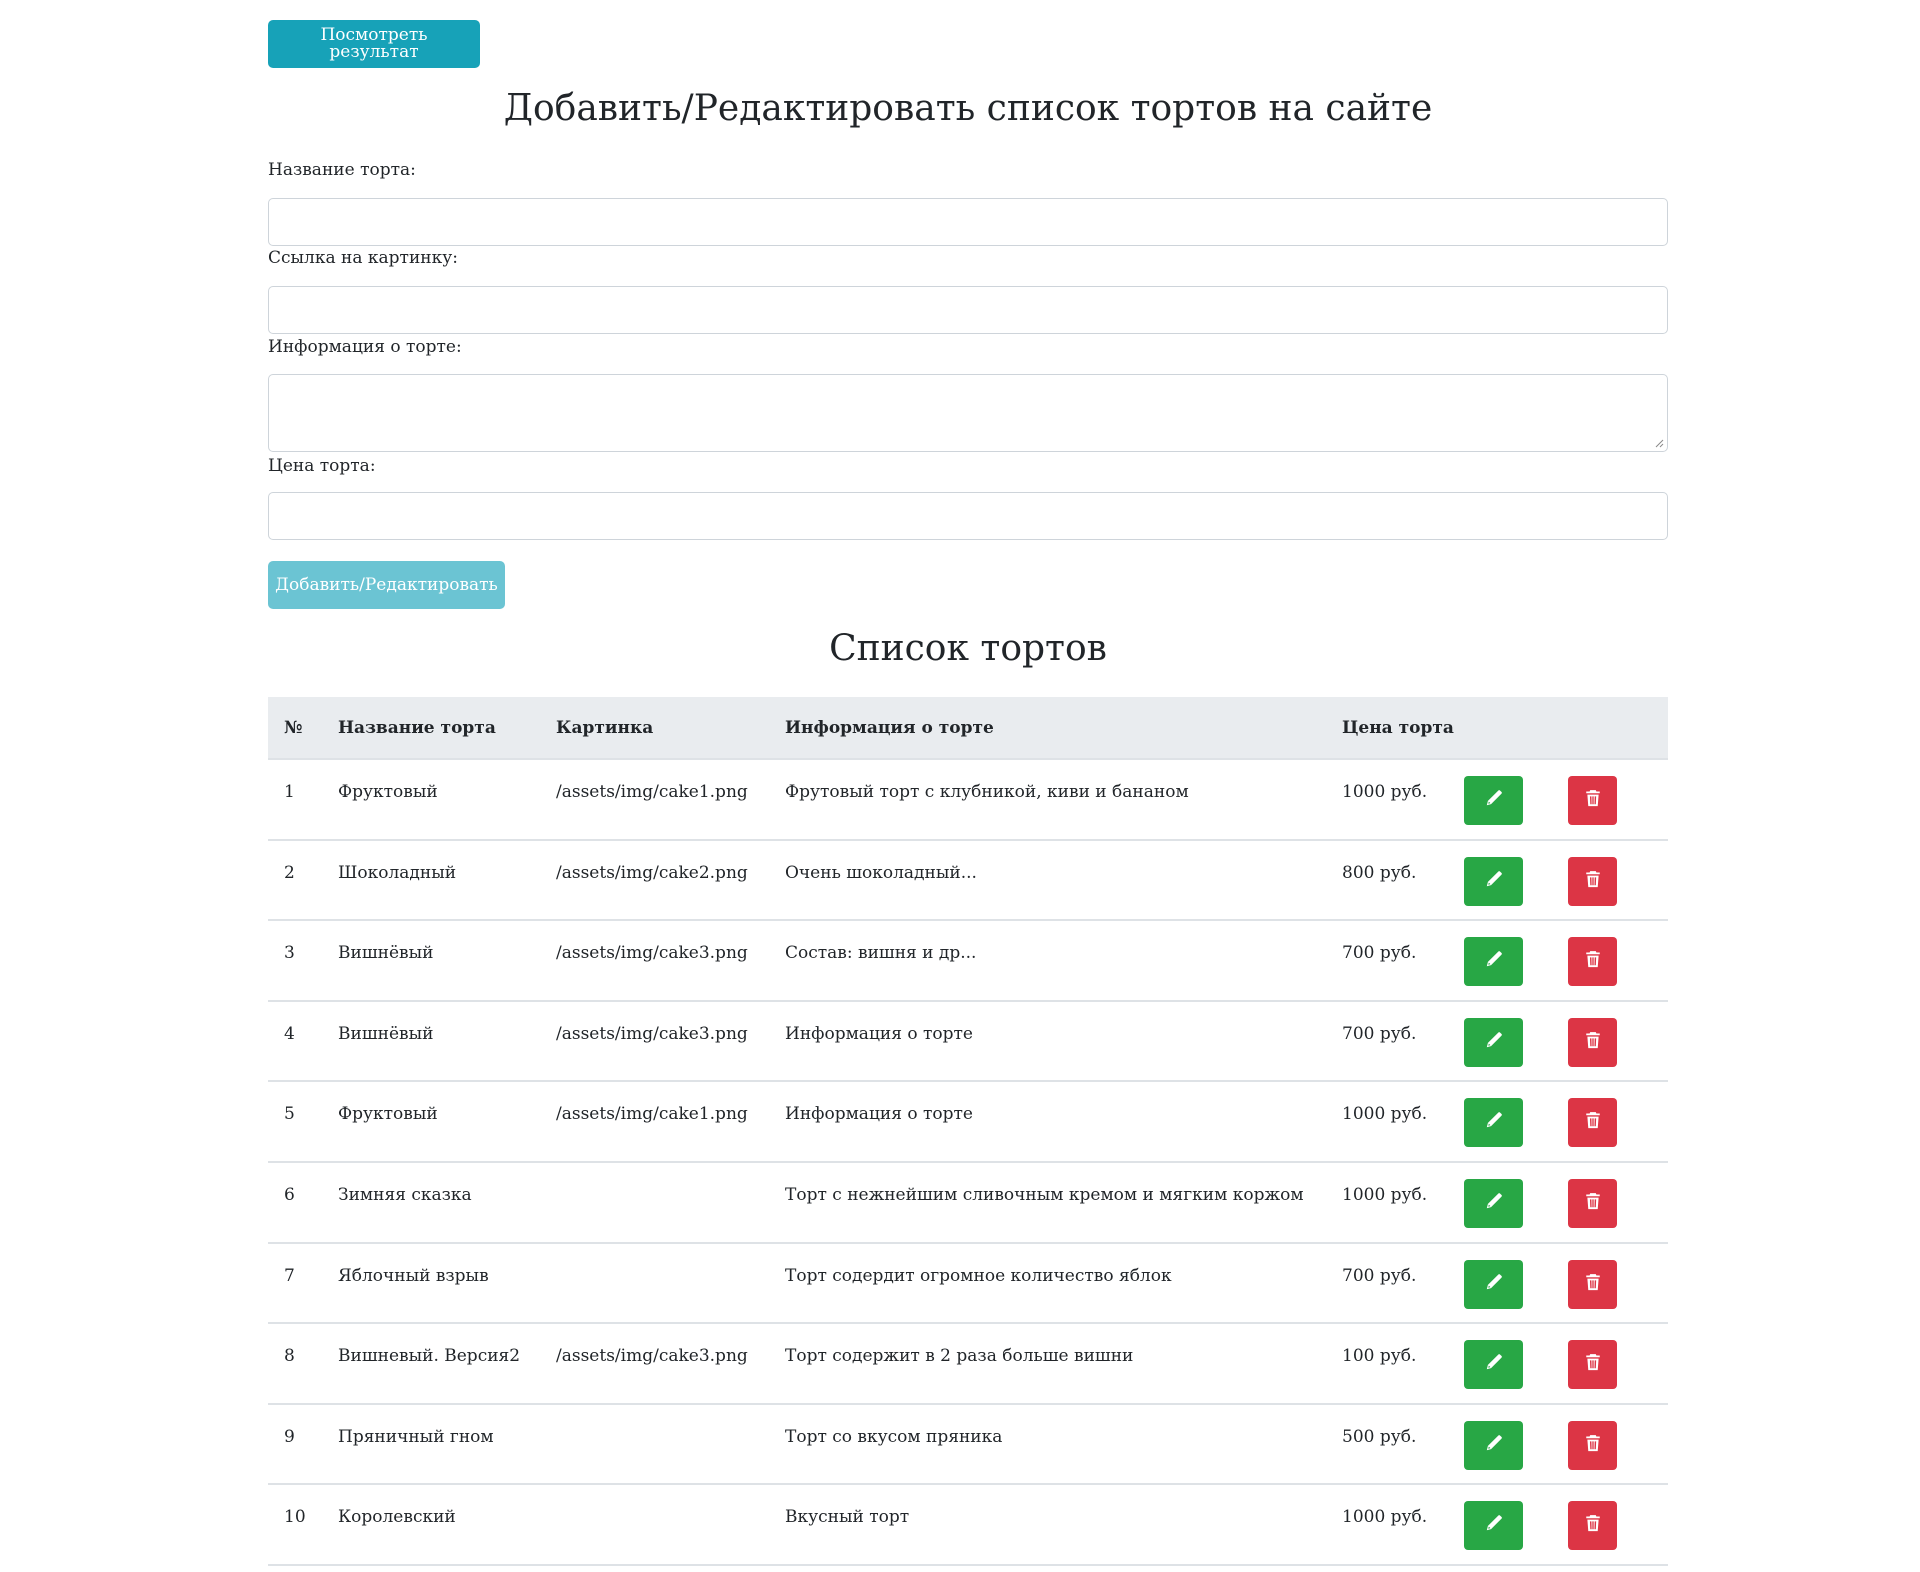 This screenshot has height=1572, width=1920. I want to click on cake-name-input, so click(968, 222).